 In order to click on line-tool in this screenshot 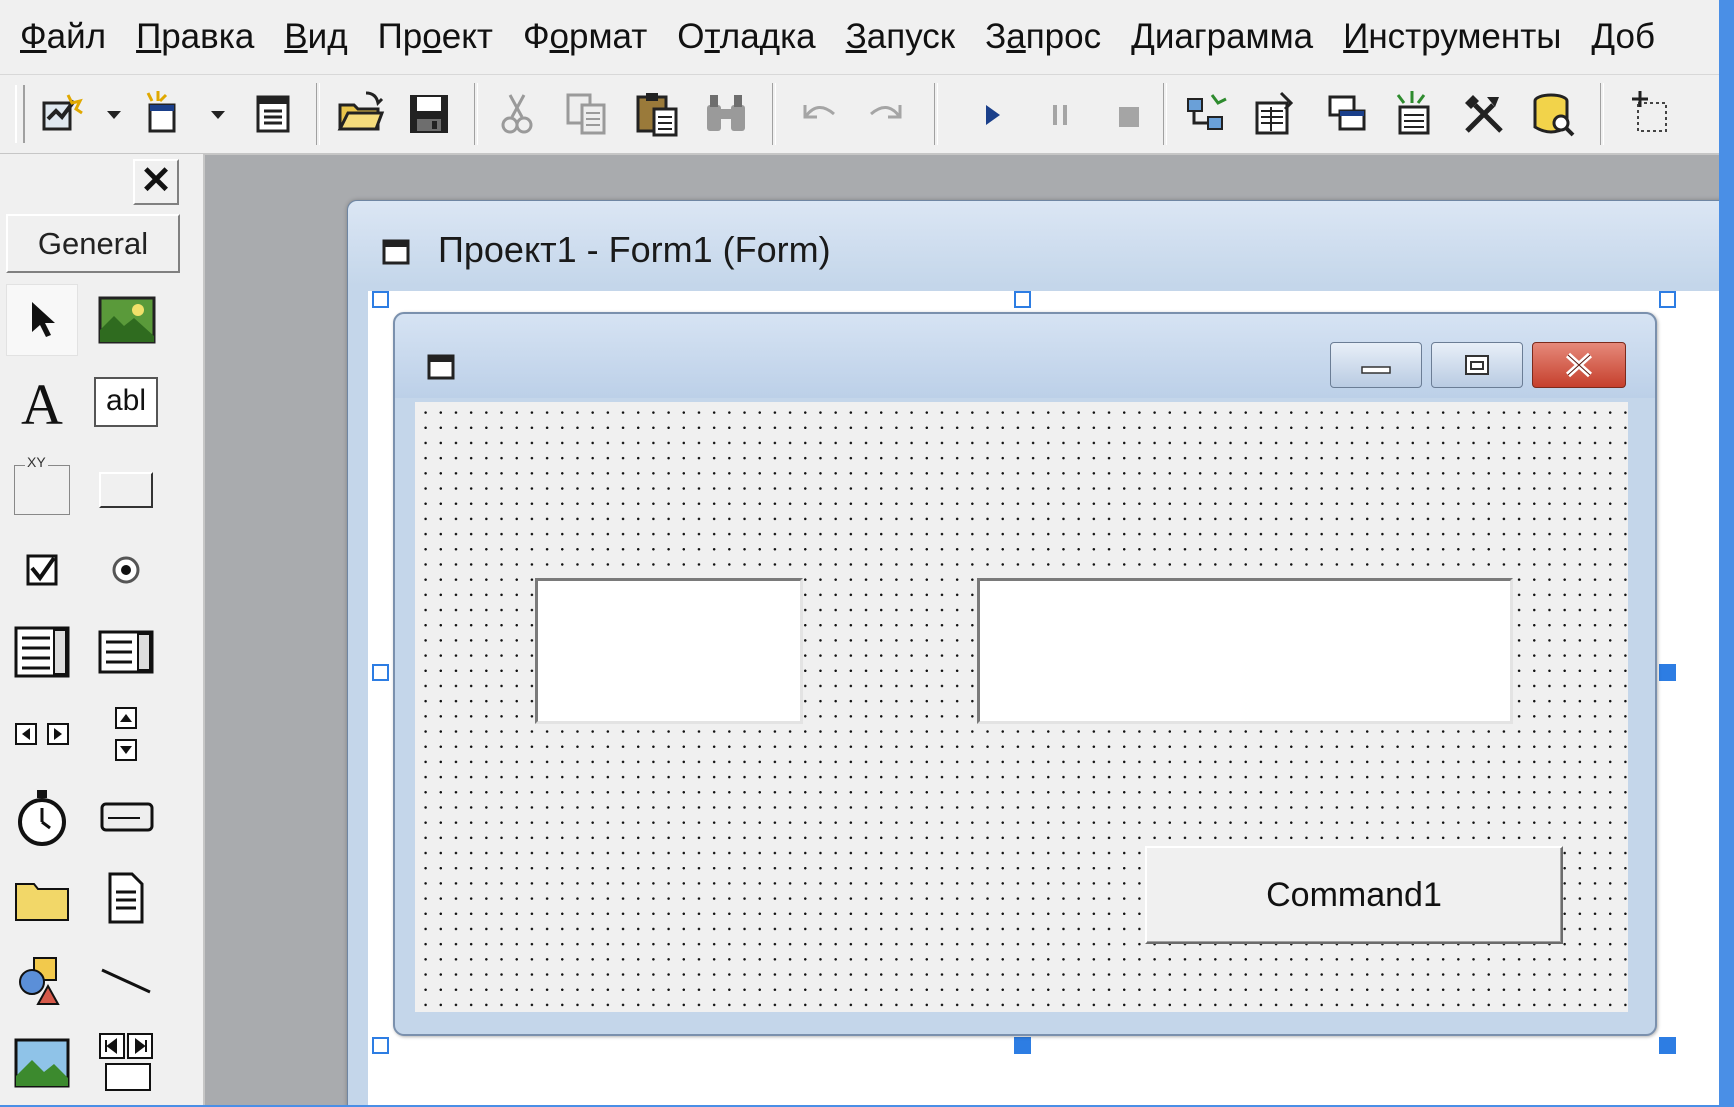, I will do `click(126, 980)`.